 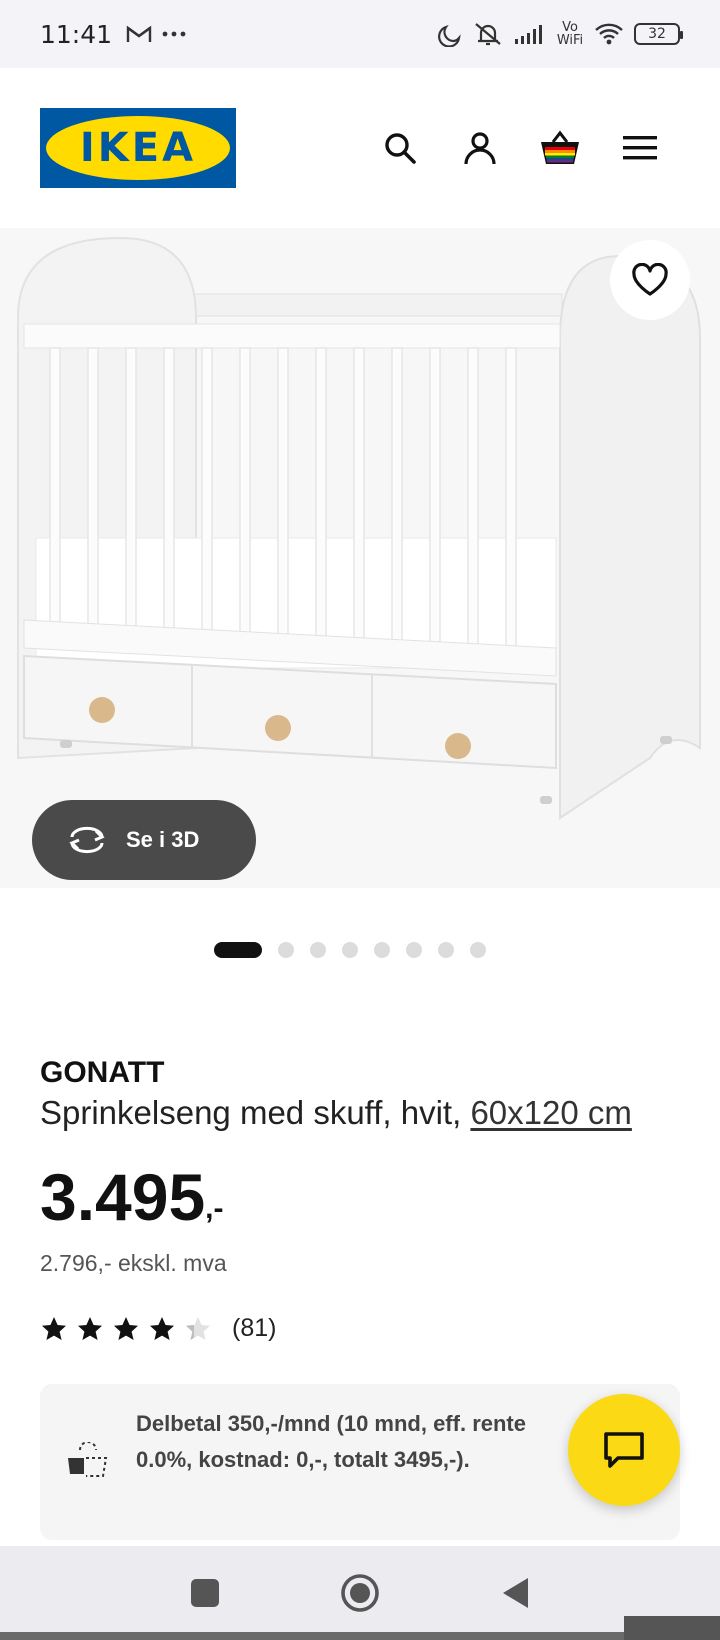 What do you see at coordinates (400, 148) in the screenshot?
I see `search-icon` at bounding box center [400, 148].